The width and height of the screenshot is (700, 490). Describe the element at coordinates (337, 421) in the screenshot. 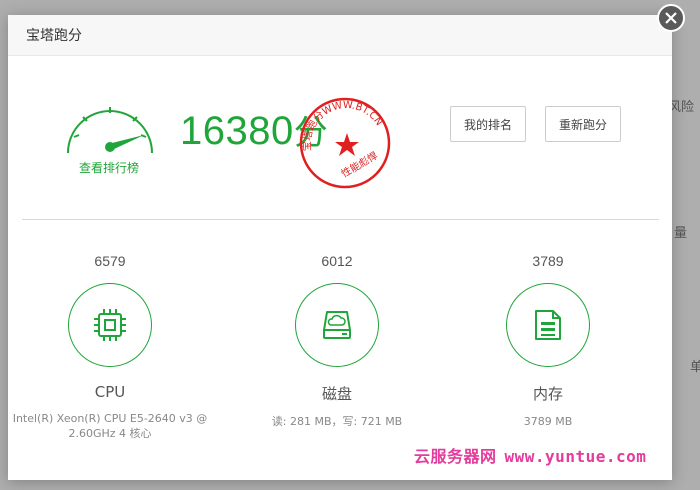

I see `metric-detail: 读: 281 MB，写: 721 MB` at that location.